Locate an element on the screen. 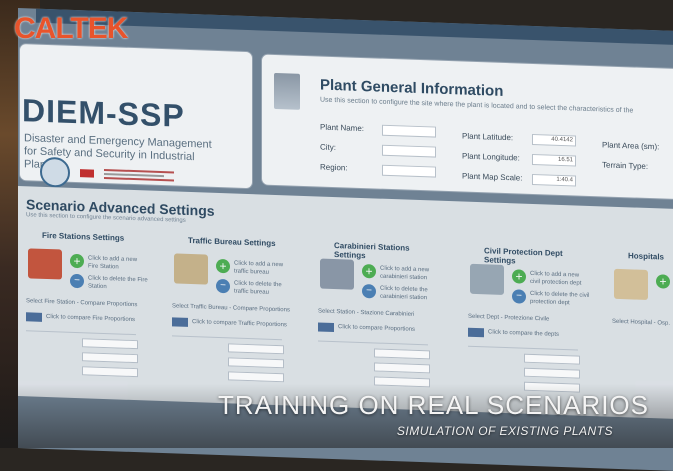 The width and height of the screenshot is (673, 471). carabinieri-building-icon is located at coordinates (337, 274).